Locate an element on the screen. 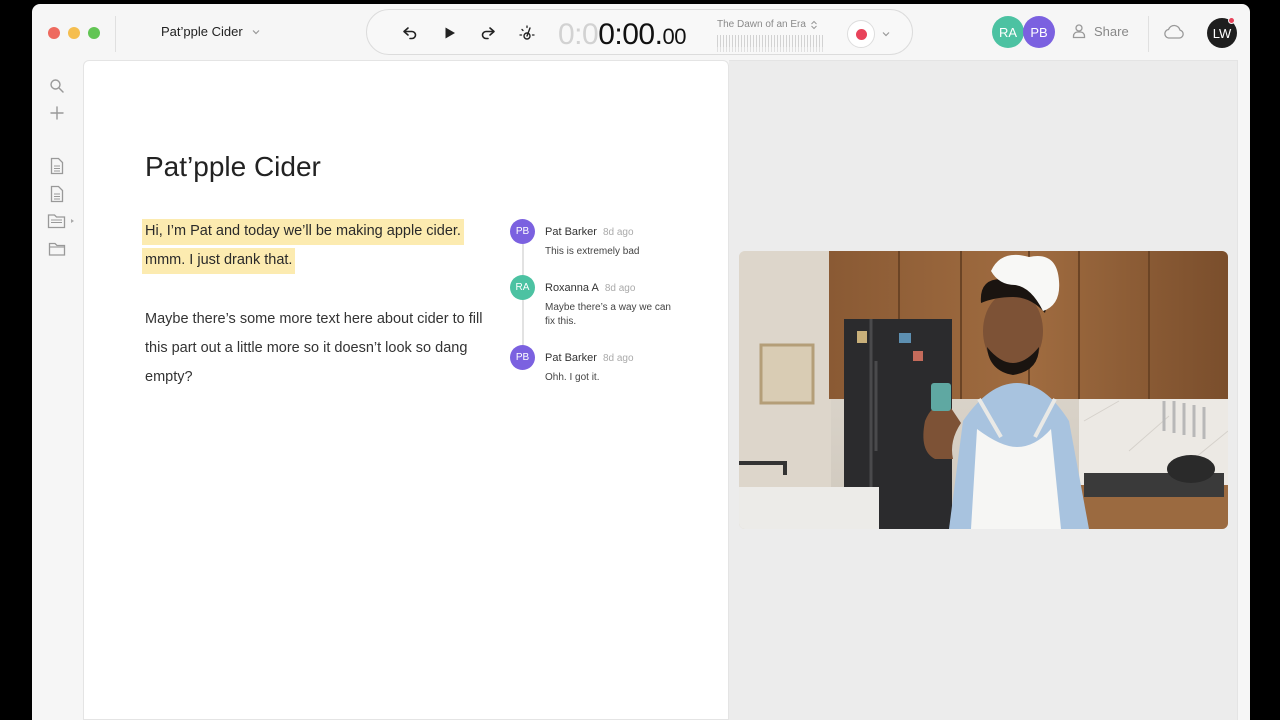 This screenshot has width=1280, height=720. zoom-window-button is located at coordinates (94, 33).